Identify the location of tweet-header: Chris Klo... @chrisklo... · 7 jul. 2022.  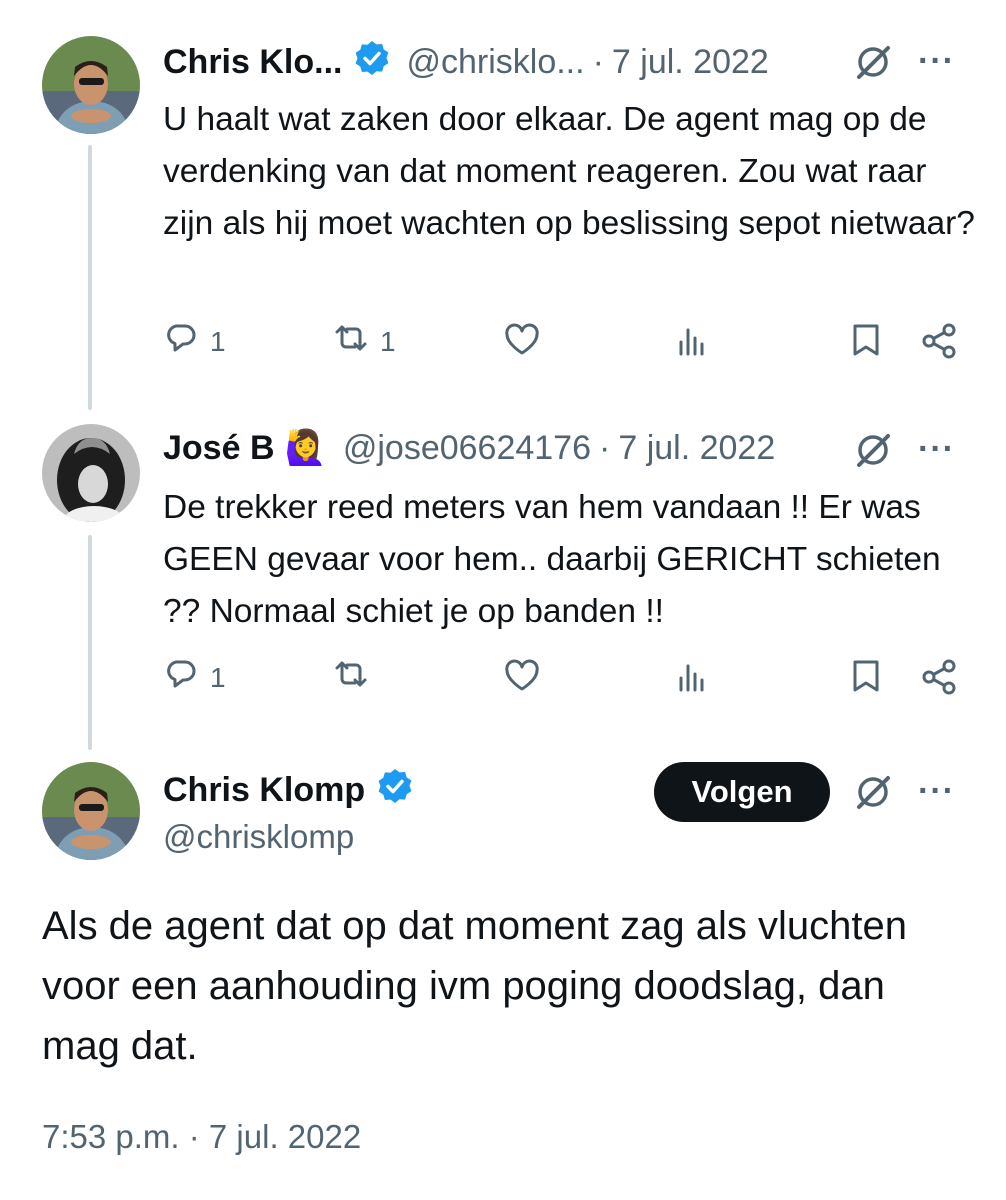
(466, 62).